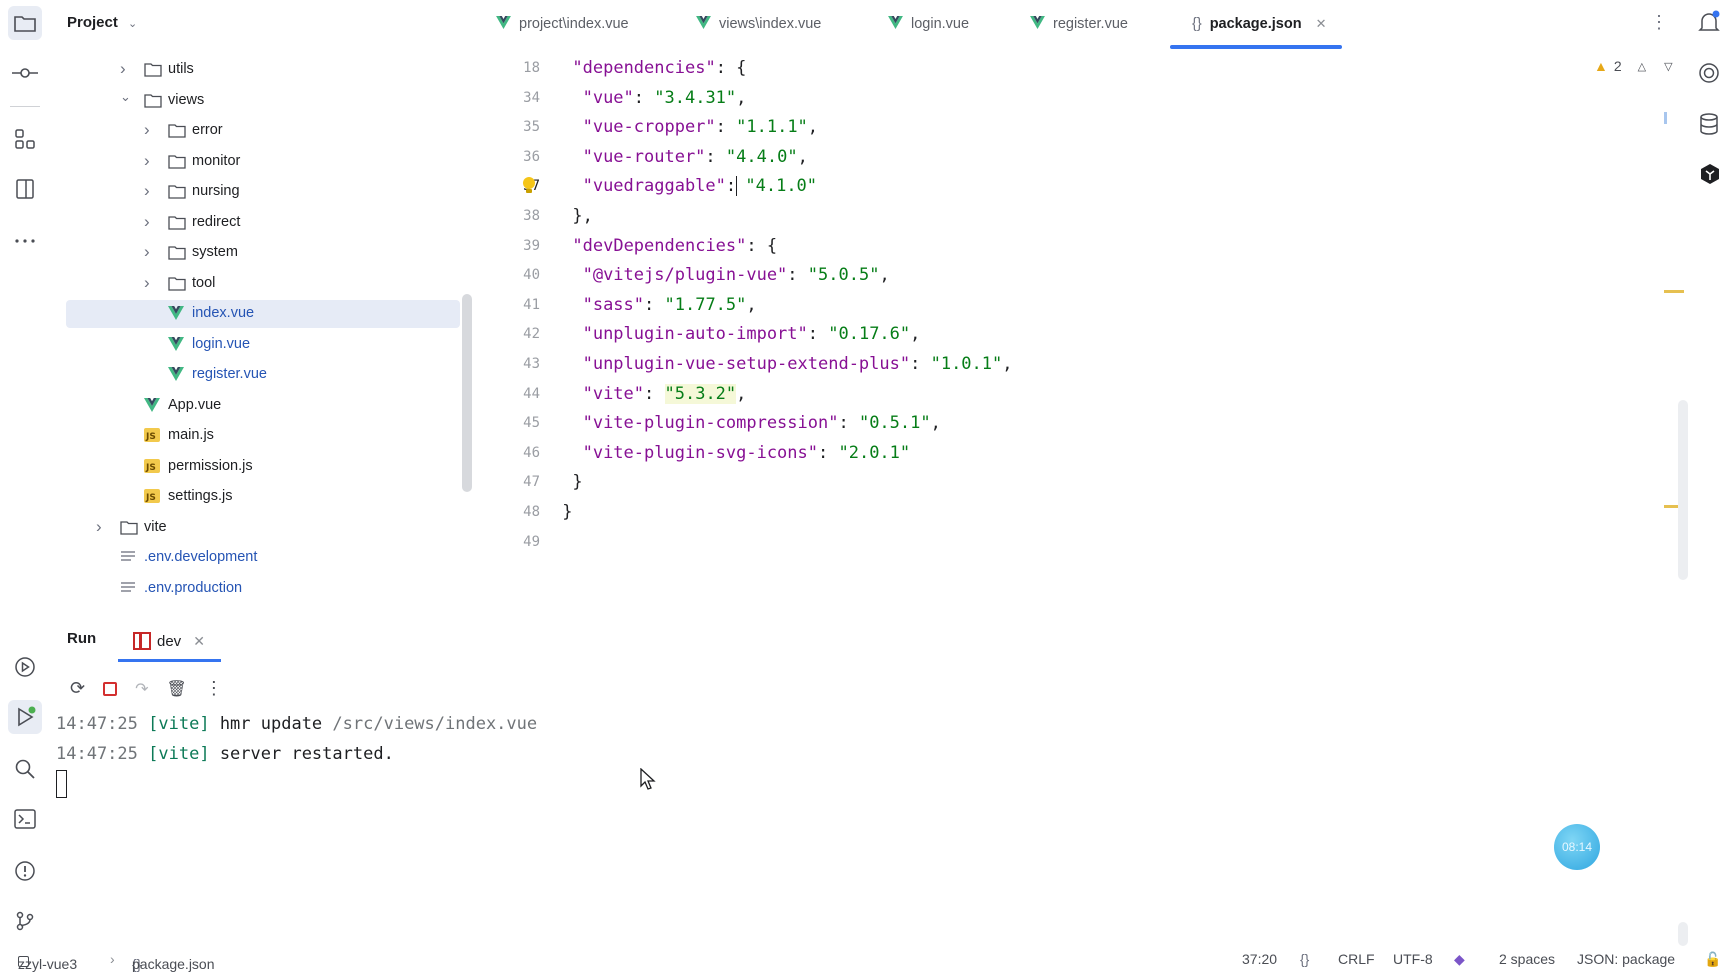 This screenshot has width=1728, height=972. I want to click on warning-count: 2, so click(1617, 66).